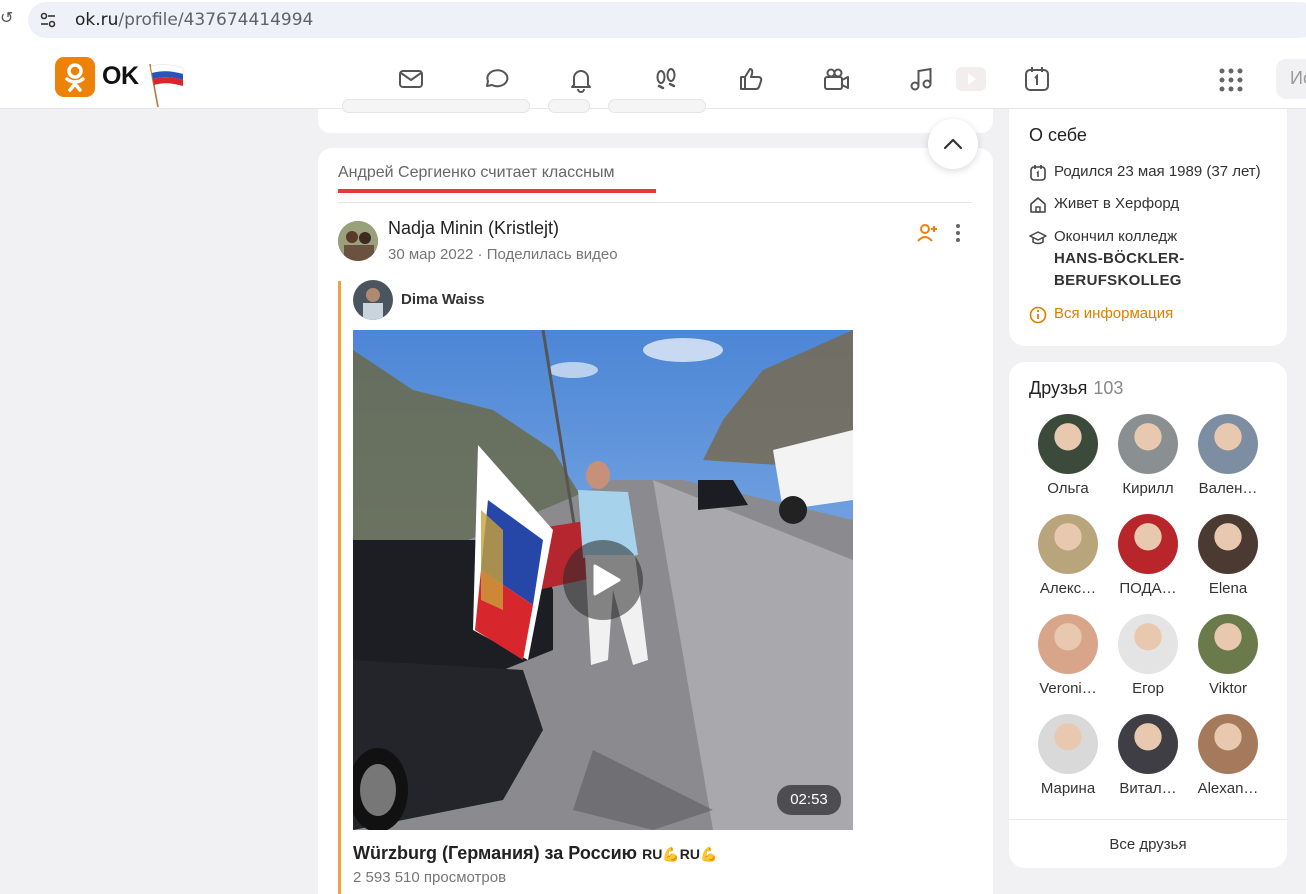  Describe the element at coordinates (476, 173) in the screenshot. I see `liked-by-header: Андрей Сергиенко считает классным` at that location.